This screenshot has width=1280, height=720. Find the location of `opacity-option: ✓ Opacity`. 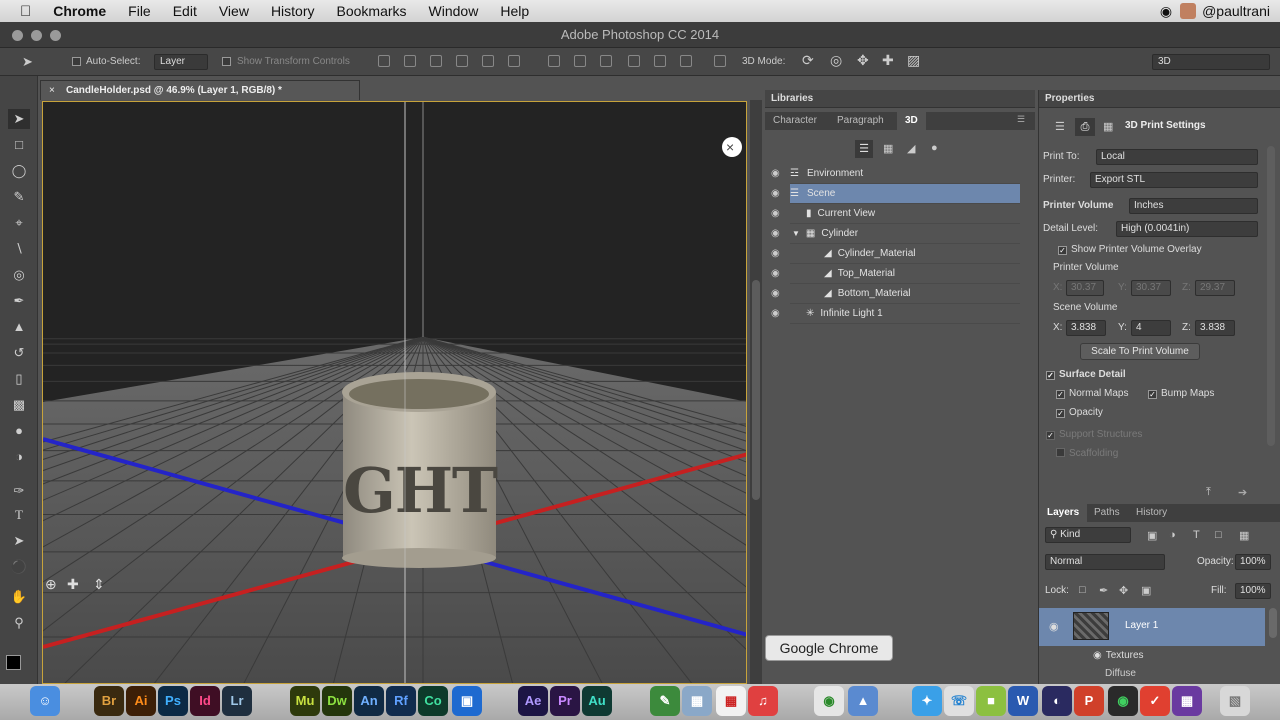

opacity-option: ✓ Opacity is located at coordinates (1079, 413).